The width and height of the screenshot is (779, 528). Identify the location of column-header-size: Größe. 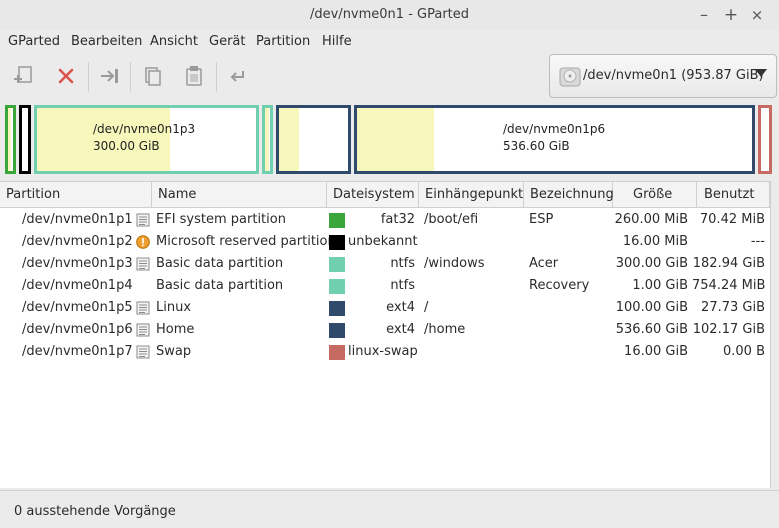
(655, 195).